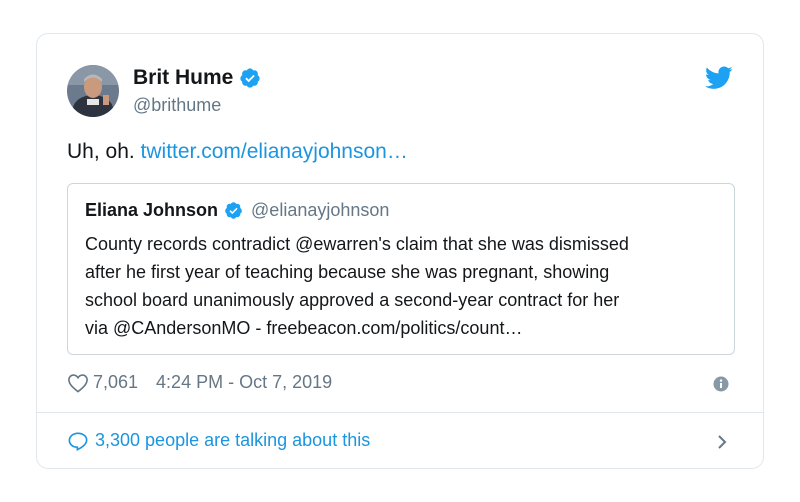  Describe the element at coordinates (320, 210) in the screenshot. I see `quoted-author-handle: @elianayjohnson` at that location.